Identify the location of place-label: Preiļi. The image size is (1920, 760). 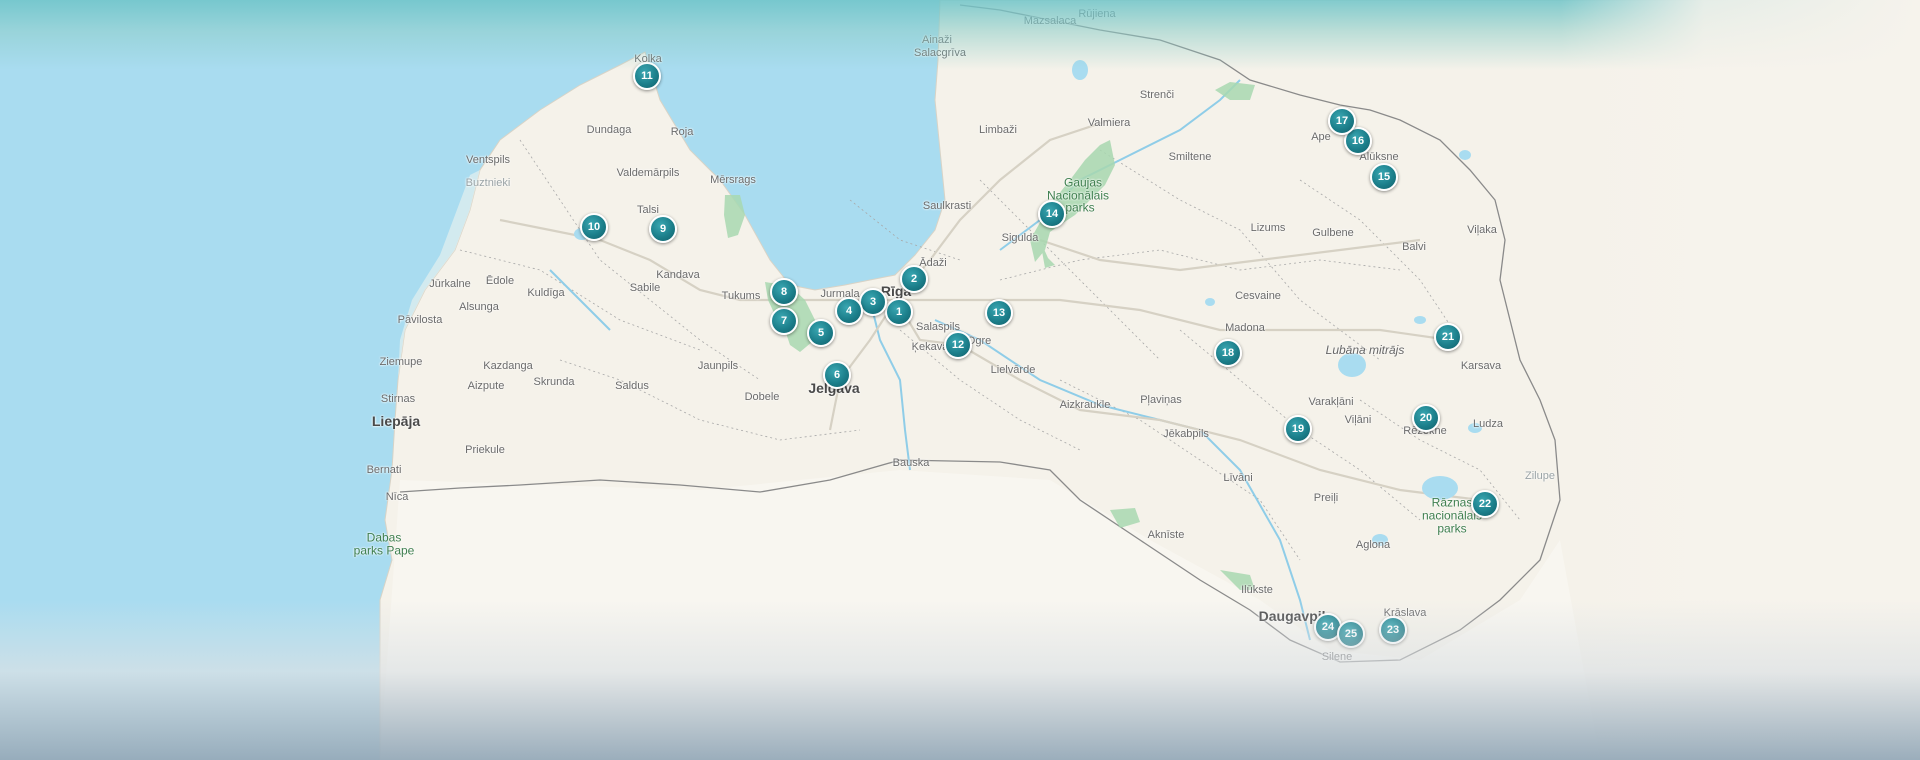
(1326, 498).